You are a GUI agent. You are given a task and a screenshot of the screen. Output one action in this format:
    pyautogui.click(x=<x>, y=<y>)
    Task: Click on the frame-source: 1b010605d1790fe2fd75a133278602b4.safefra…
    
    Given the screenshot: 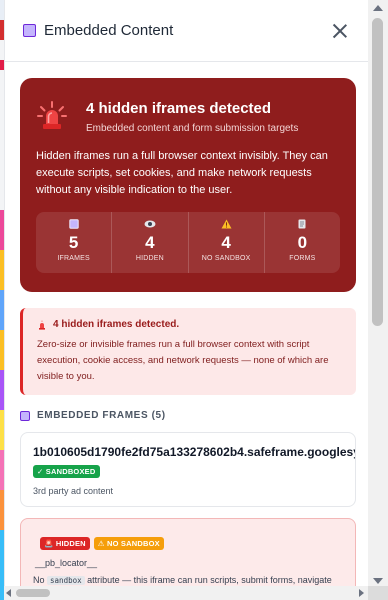 What is the action you would take?
    pyautogui.click(x=194, y=452)
    